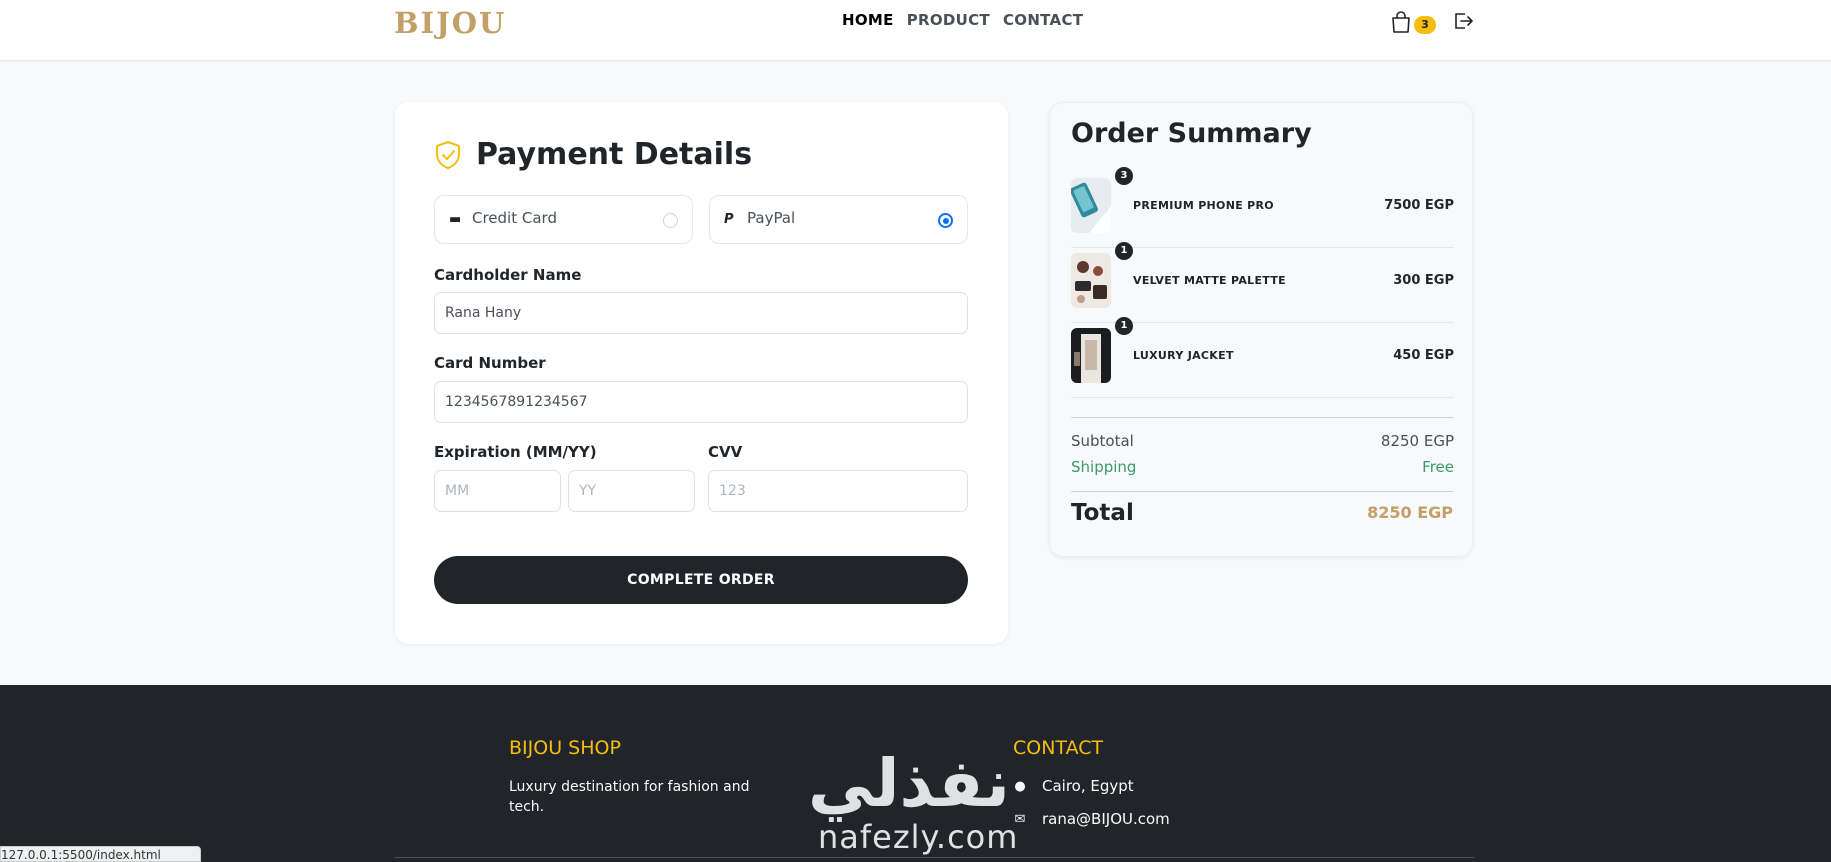 The width and height of the screenshot is (1831, 862). What do you see at coordinates (631, 491) in the screenshot?
I see `expiration-year-input` at bounding box center [631, 491].